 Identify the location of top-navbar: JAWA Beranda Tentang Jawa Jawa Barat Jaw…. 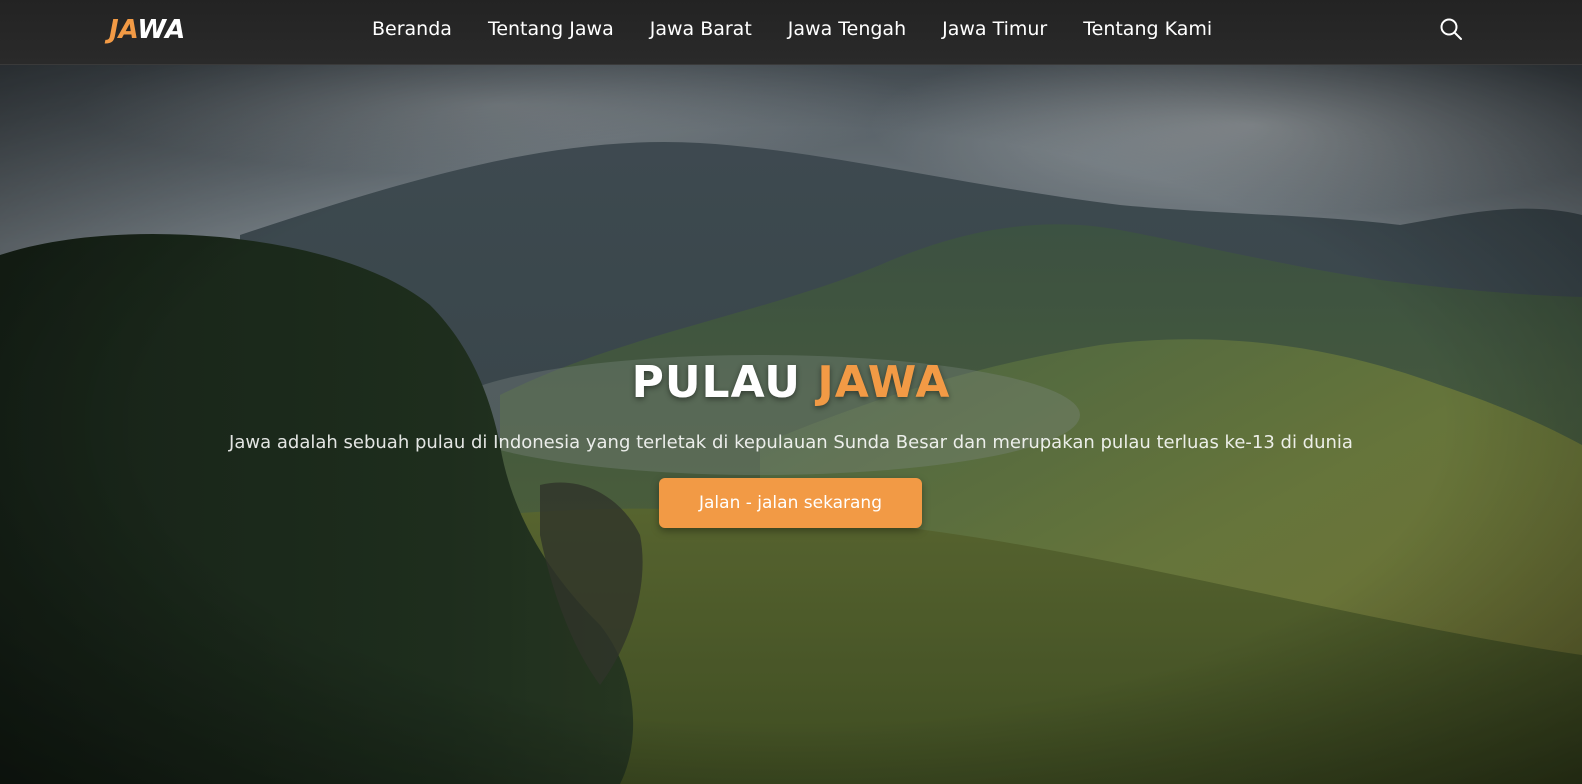
(791, 32).